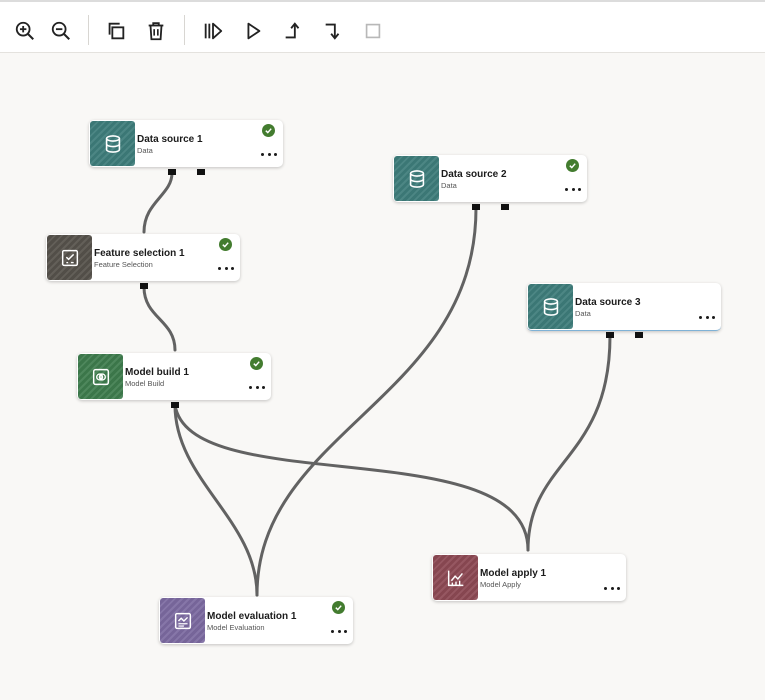 The width and height of the screenshot is (765, 700). I want to click on copy-button, so click(116, 31).